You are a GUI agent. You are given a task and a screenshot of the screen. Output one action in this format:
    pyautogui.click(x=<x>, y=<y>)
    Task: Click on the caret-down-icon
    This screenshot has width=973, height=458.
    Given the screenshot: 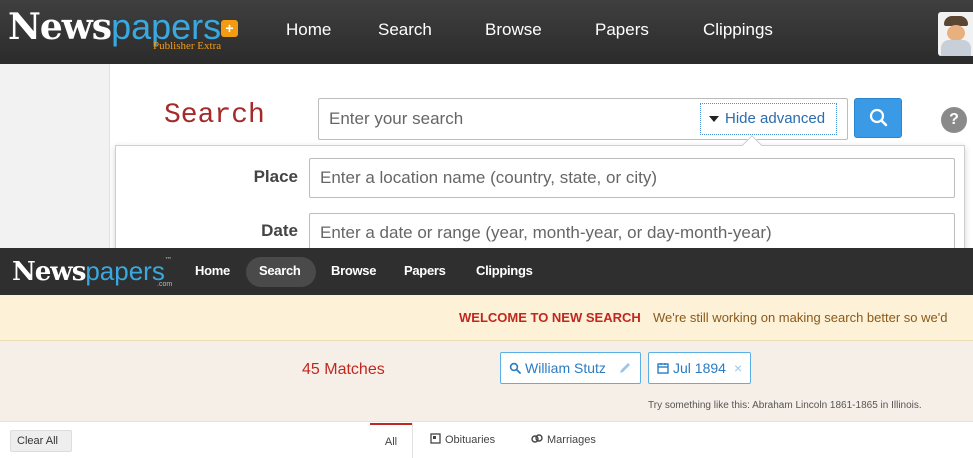 What is the action you would take?
    pyautogui.click(x=714, y=119)
    